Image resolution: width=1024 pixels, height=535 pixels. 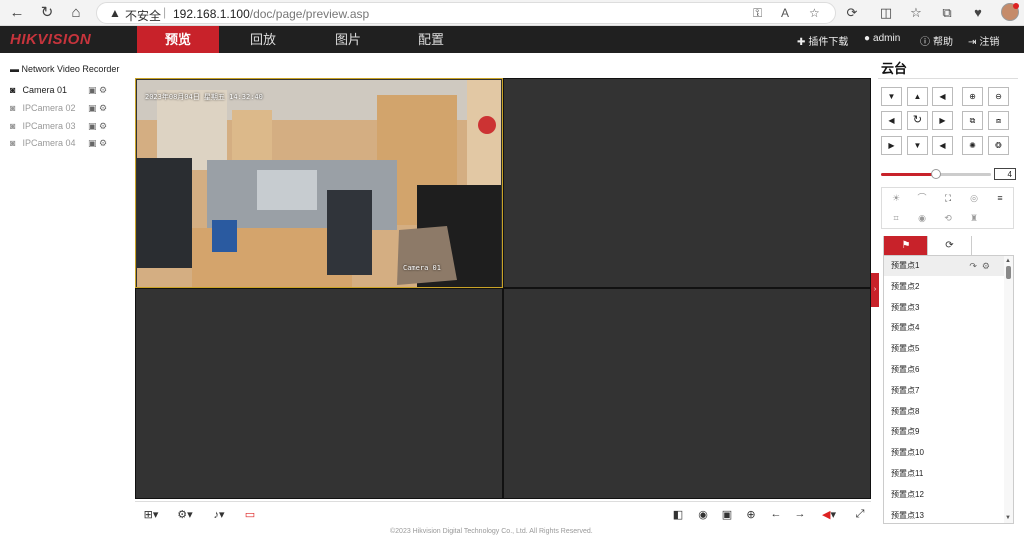 I want to click on preset-item: 预置点13, so click(x=944, y=514).